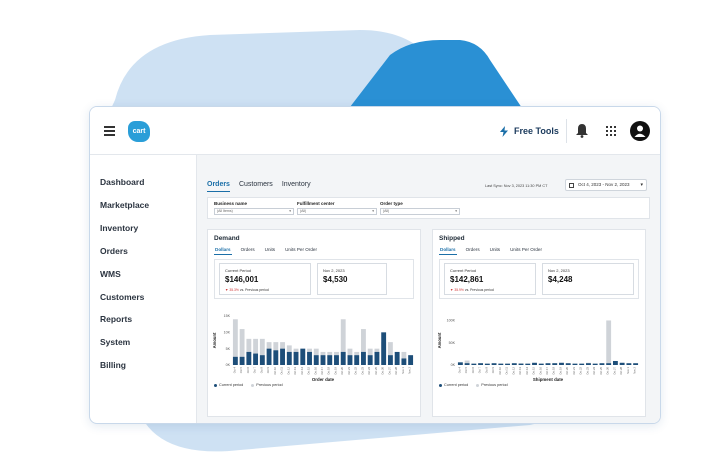 This screenshot has height=475, width=720. I want to click on x-tick-label: Nov 1, so click(403, 369).